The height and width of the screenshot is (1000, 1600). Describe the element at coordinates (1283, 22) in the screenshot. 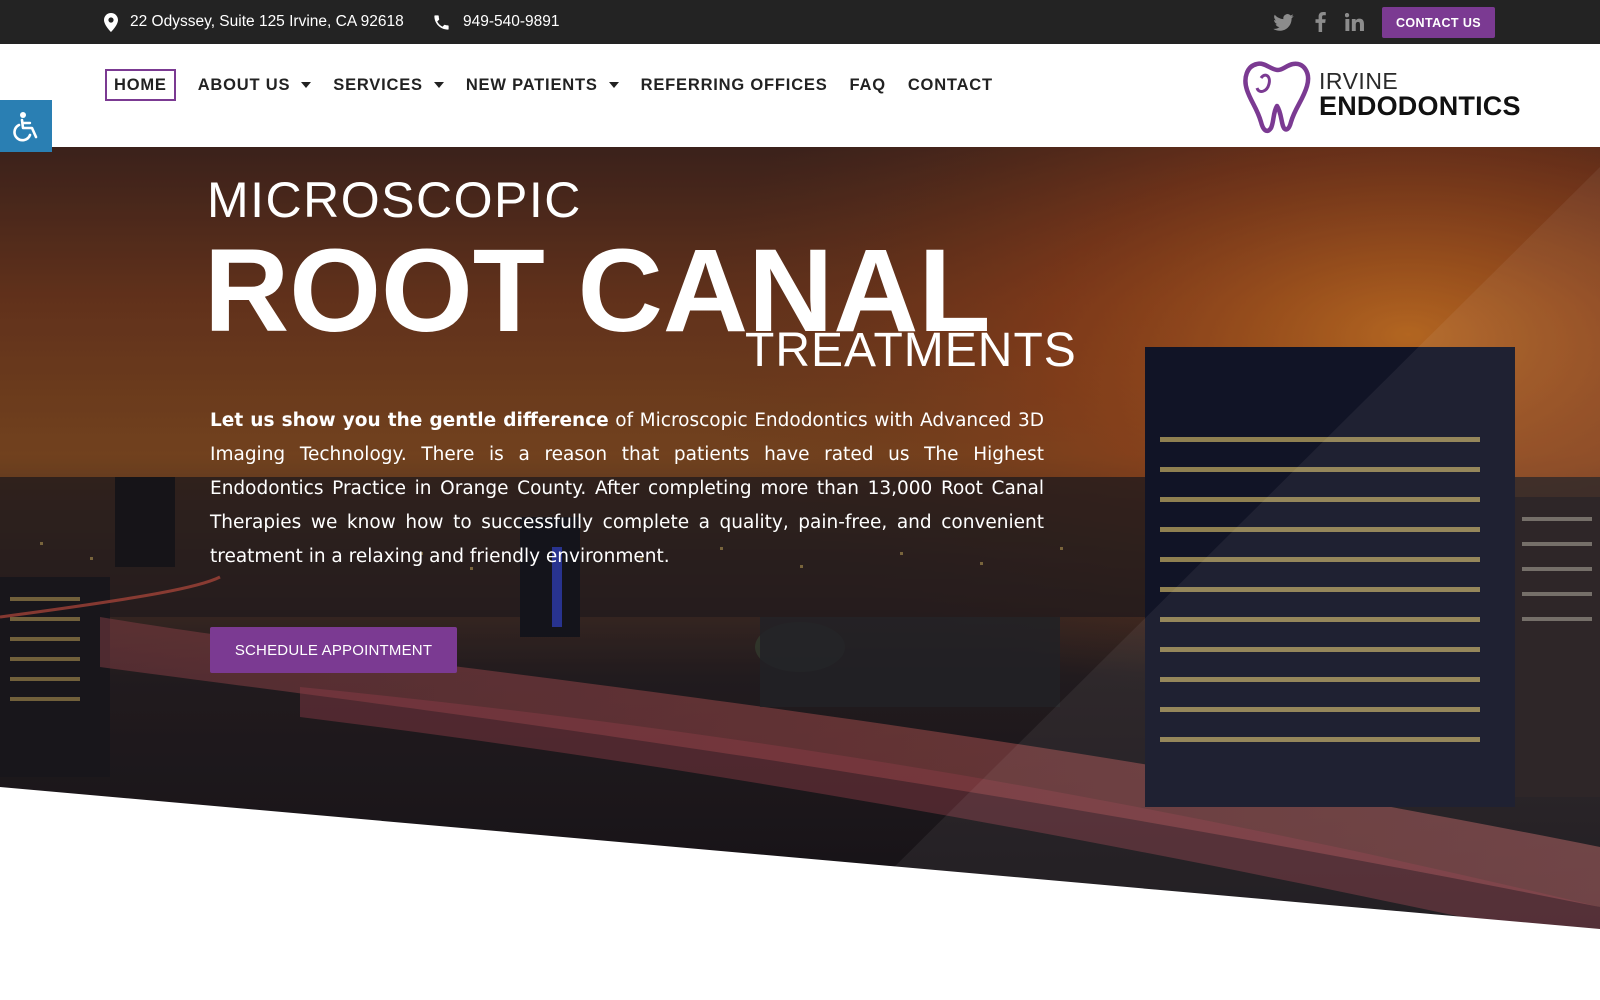

I see `twitter-icon` at that location.